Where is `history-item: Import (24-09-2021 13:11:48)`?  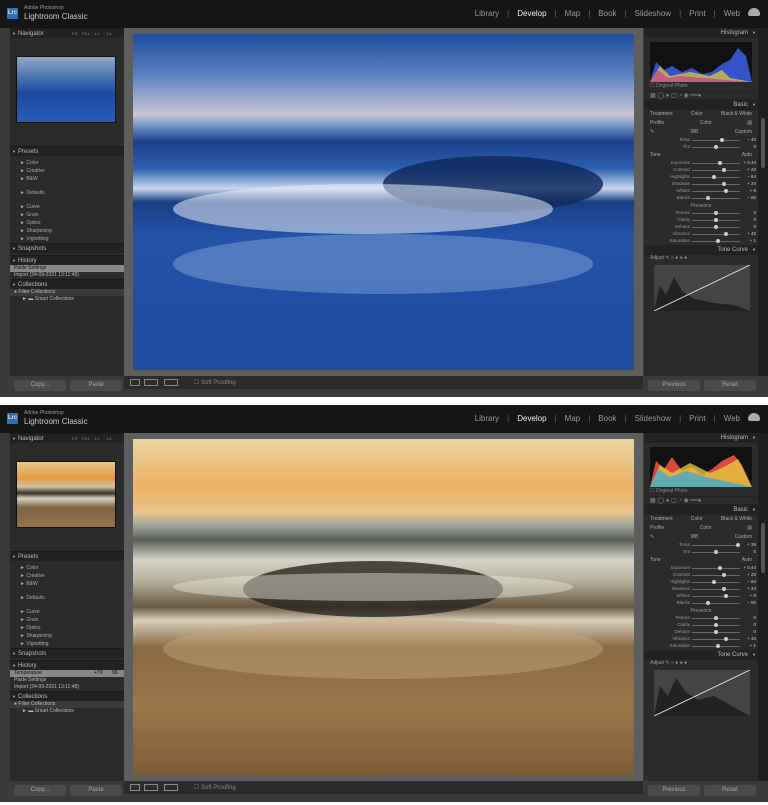
history-item: Import (24-09-2021 13:11:48) is located at coordinates (67, 275).